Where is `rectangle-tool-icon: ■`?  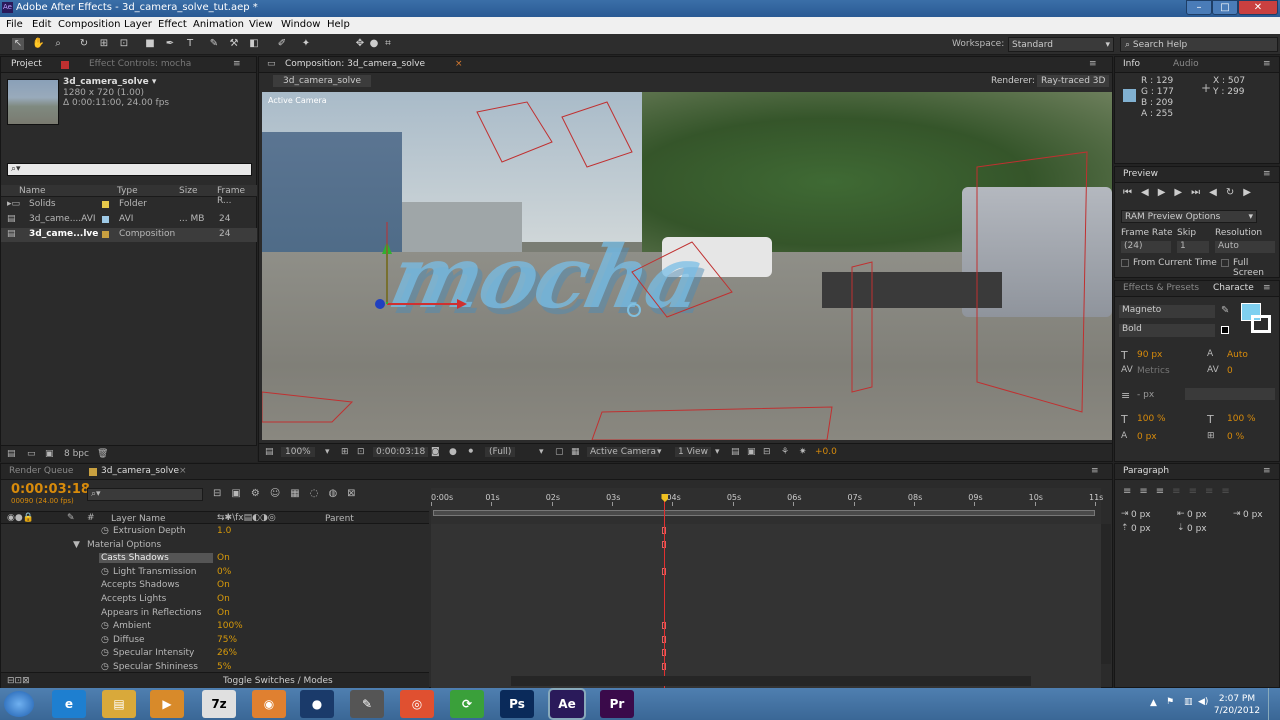 rectangle-tool-icon: ■ is located at coordinates (150, 44).